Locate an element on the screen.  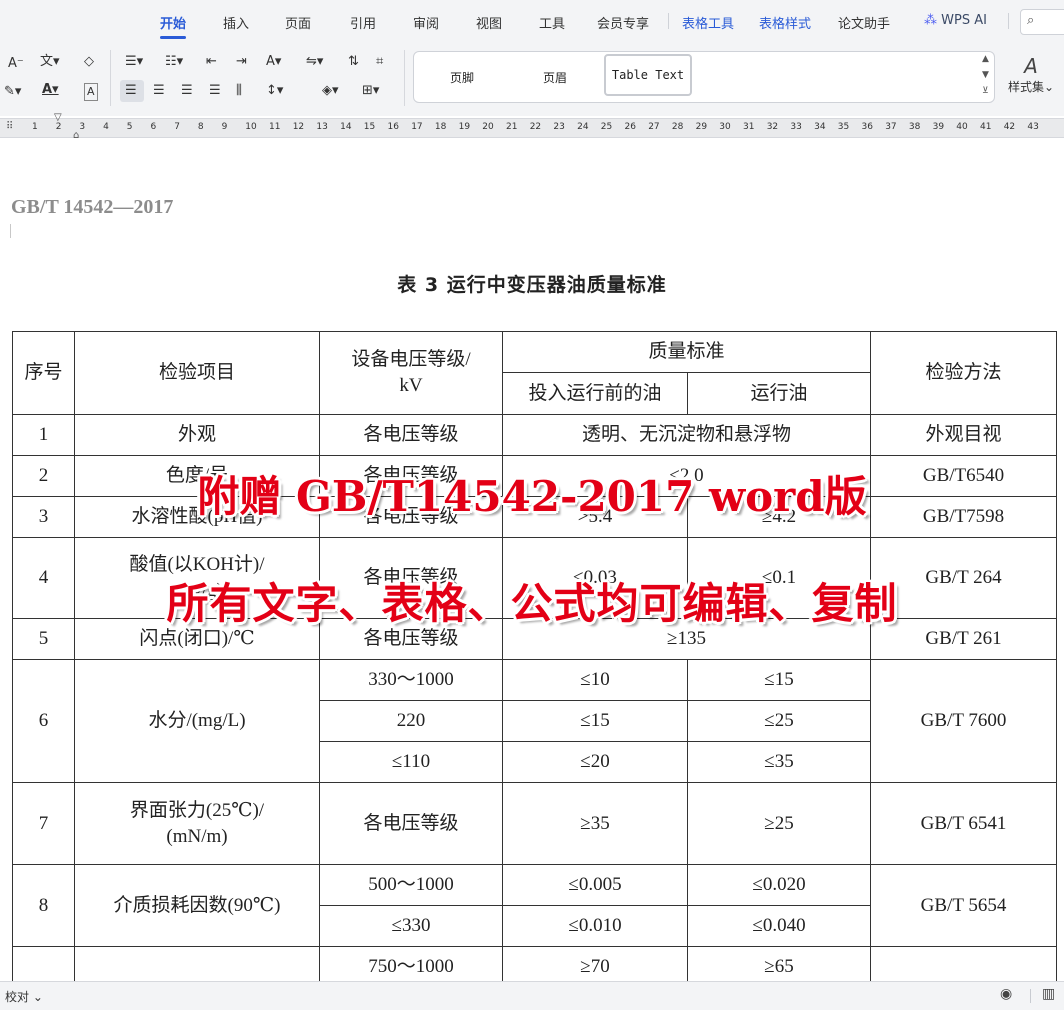
ruler-number: 7 is located at coordinates (177, 127).